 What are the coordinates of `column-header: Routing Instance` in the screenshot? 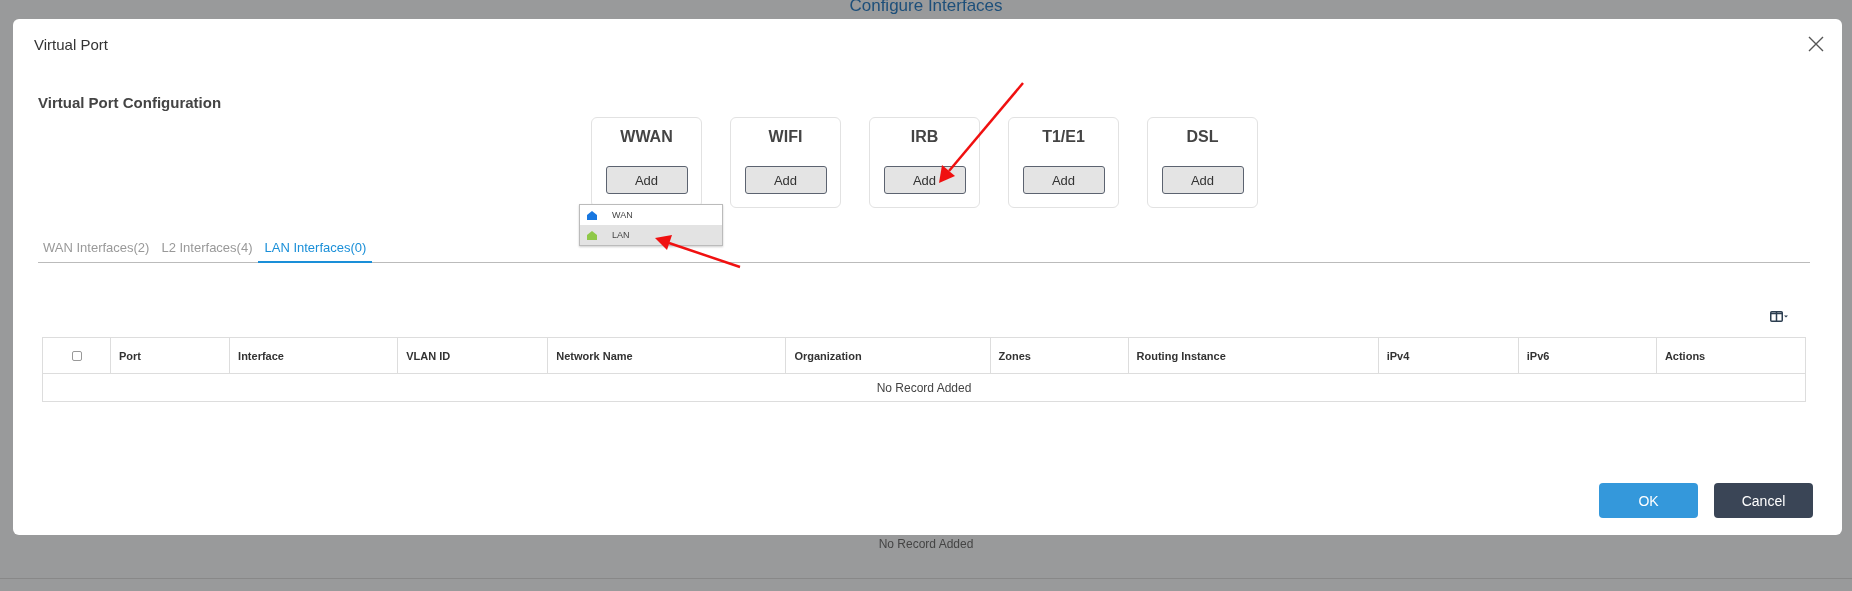 It's located at (1253, 355).